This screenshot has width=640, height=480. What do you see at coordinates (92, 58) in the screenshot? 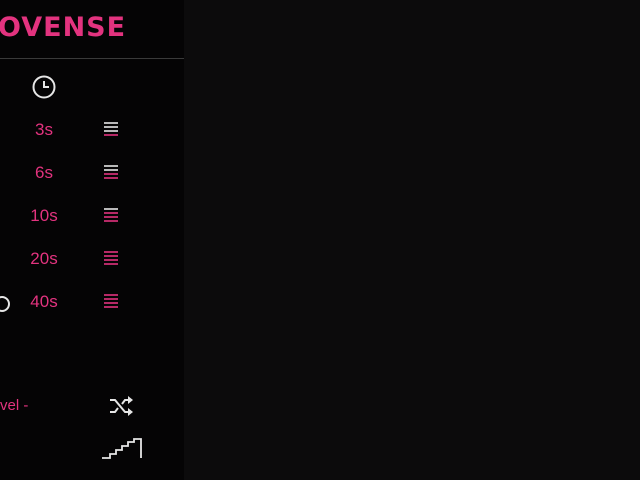
I see `header-divider` at bounding box center [92, 58].